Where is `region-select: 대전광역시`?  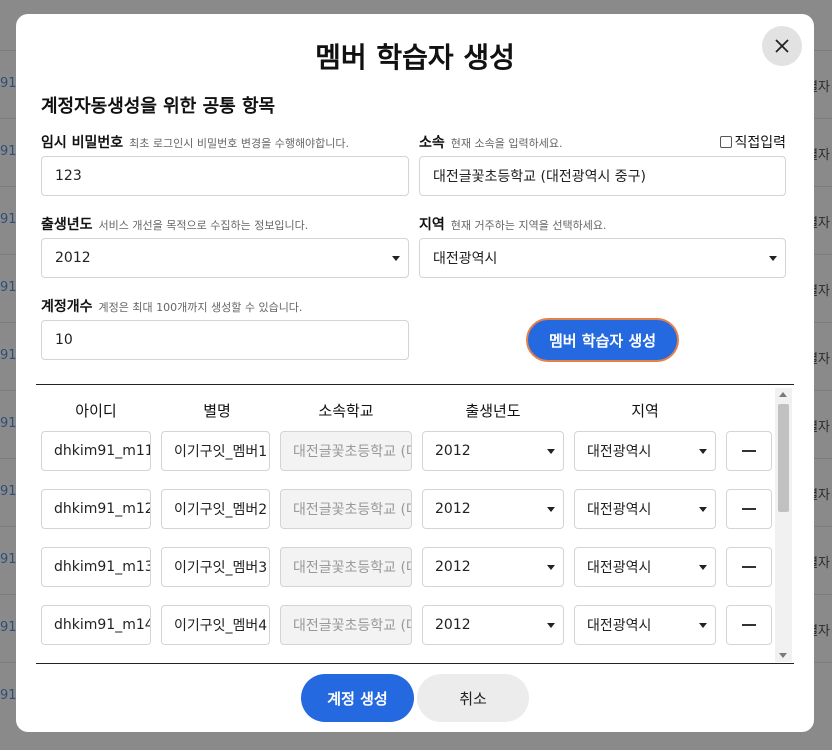
region-select: 대전광역시 is located at coordinates (602, 258).